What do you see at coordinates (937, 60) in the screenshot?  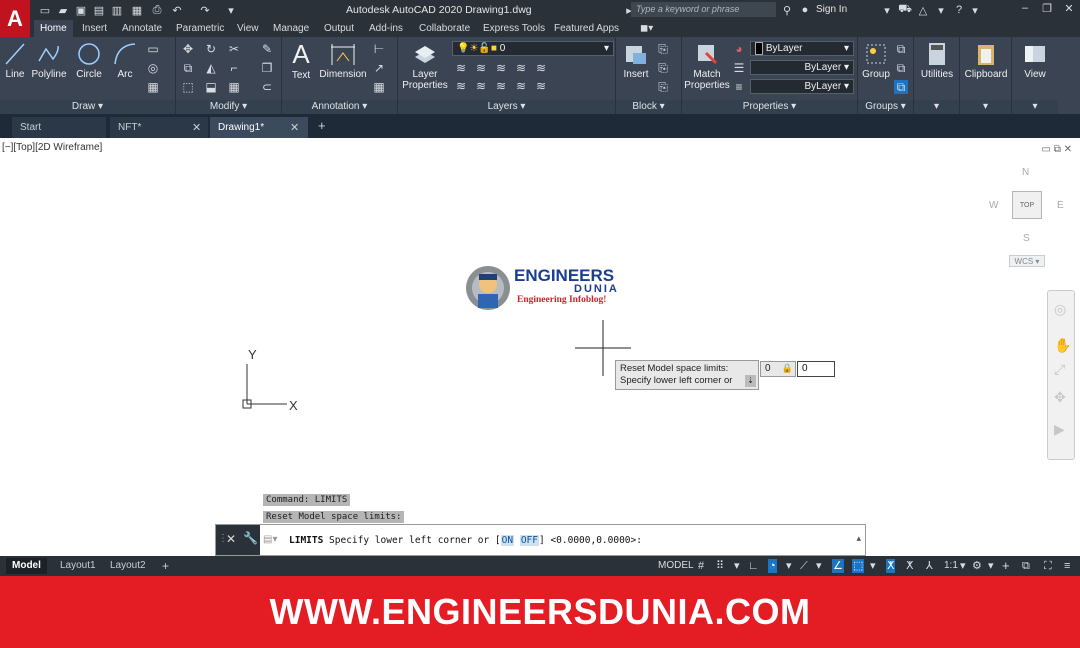 I see `utilities-button: Utilities` at bounding box center [937, 60].